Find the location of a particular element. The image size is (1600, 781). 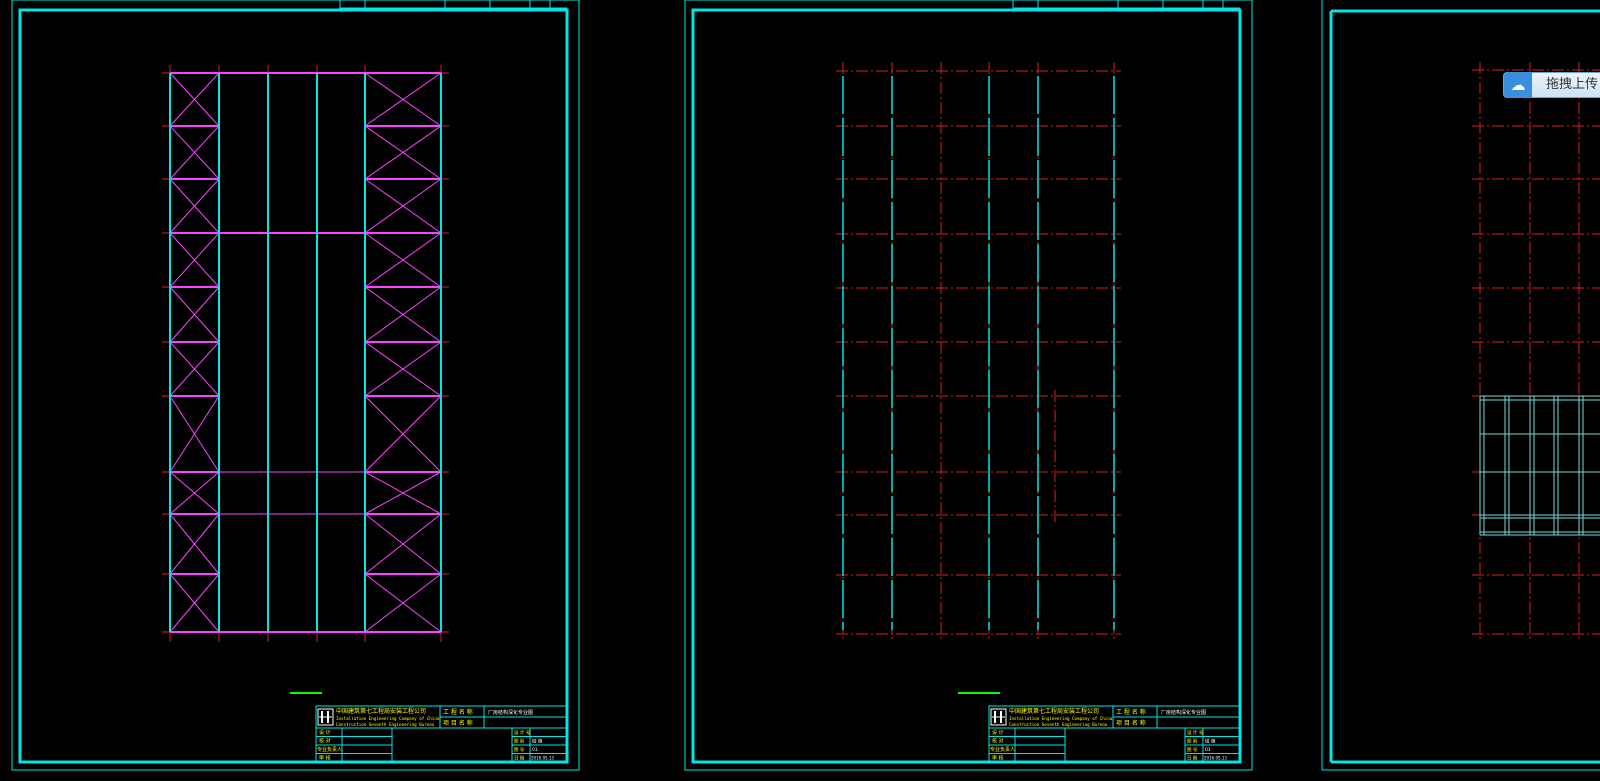

axis-grid-plan is located at coordinates (978, 352).